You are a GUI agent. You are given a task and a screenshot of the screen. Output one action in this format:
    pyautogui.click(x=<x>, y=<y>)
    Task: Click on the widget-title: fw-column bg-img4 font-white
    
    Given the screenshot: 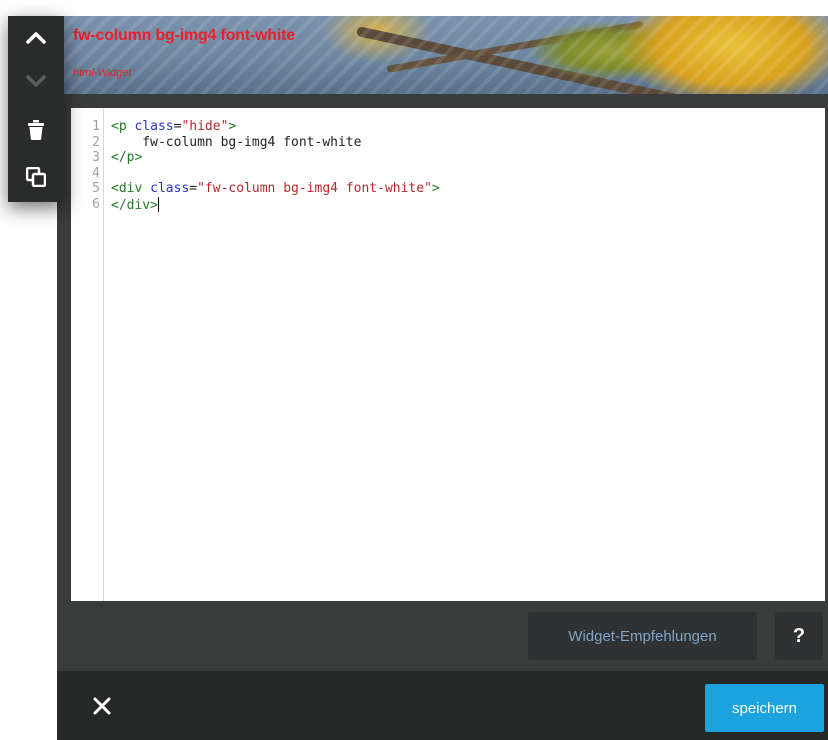 What is the action you would take?
    pyautogui.click(x=184, y=35)
    